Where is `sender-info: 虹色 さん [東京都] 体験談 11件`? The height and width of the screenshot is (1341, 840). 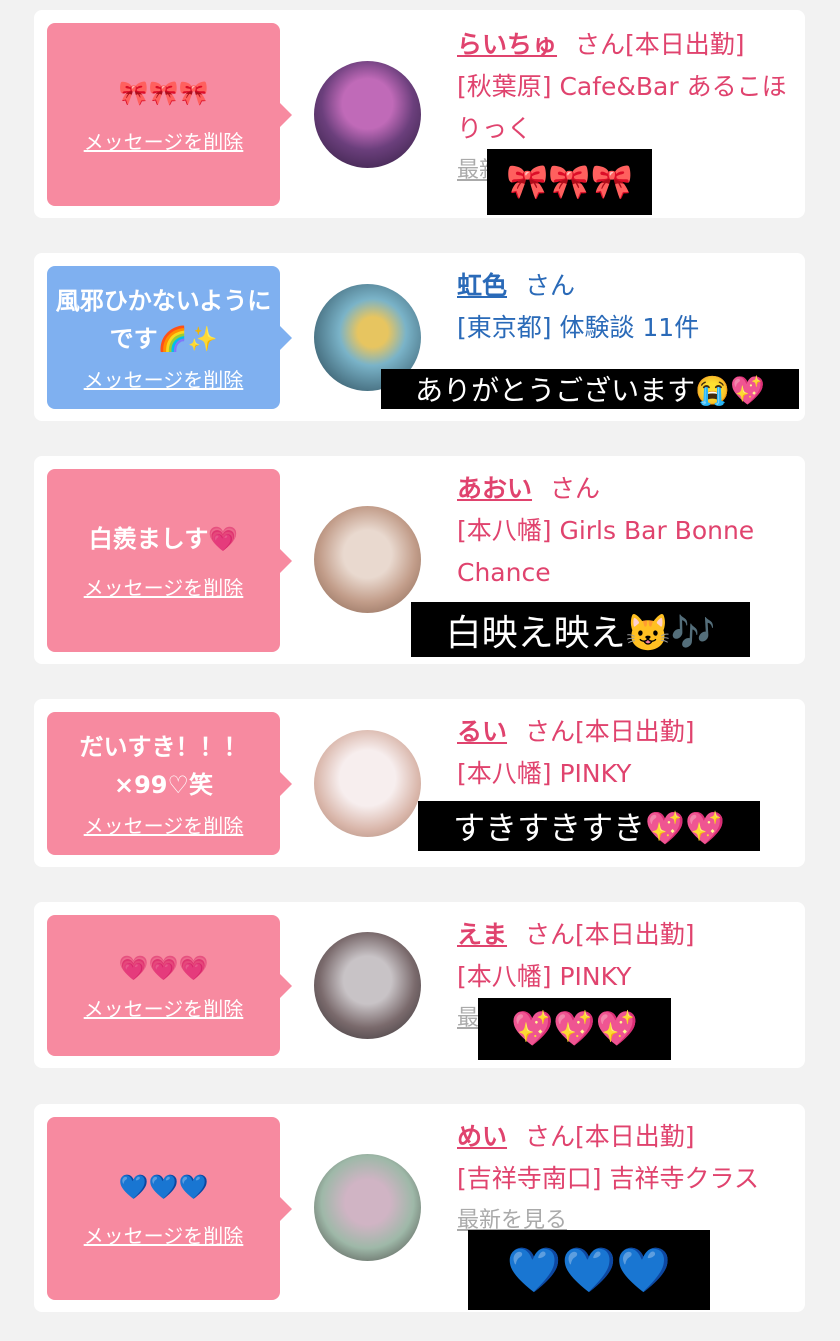
sender-info: 虹色 さん [東京都] 体験談 11件 is located at coordinates (627, 307).